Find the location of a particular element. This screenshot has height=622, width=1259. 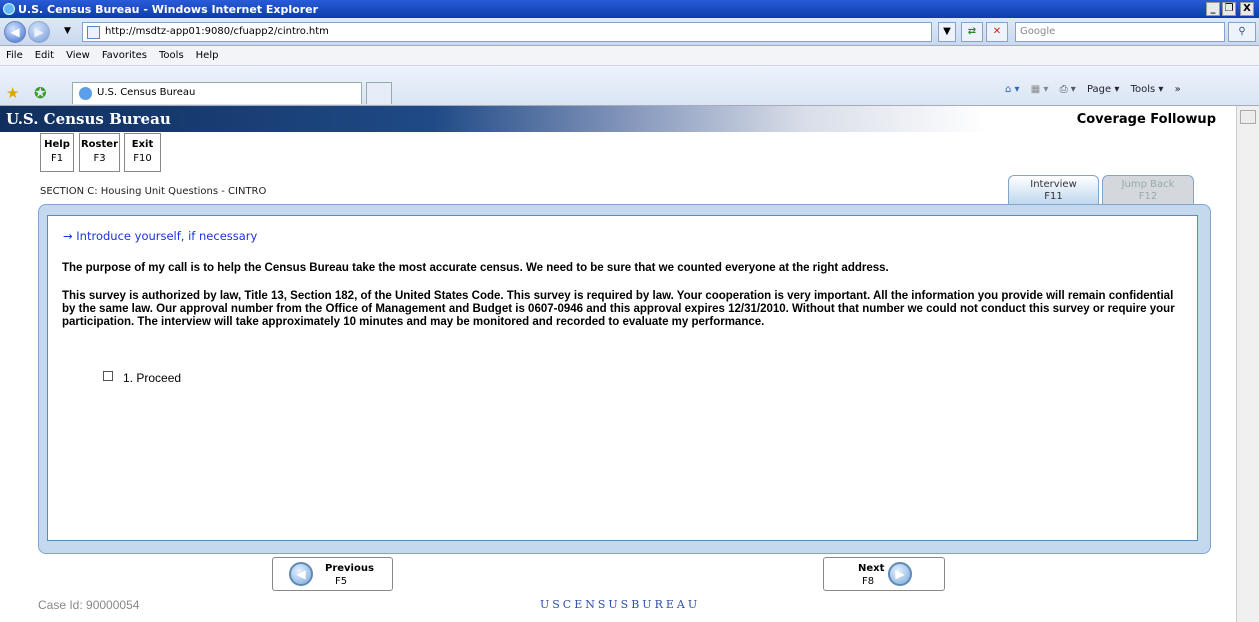

minimize-button: _ is located at coordinates (1213, 9).